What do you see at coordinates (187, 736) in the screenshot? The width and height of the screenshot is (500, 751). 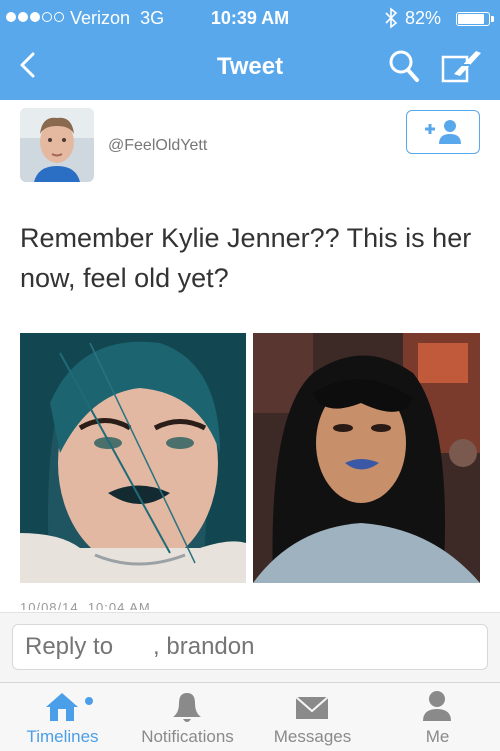 I see `tab-label: Notifications` at bounding box center [187, 736].